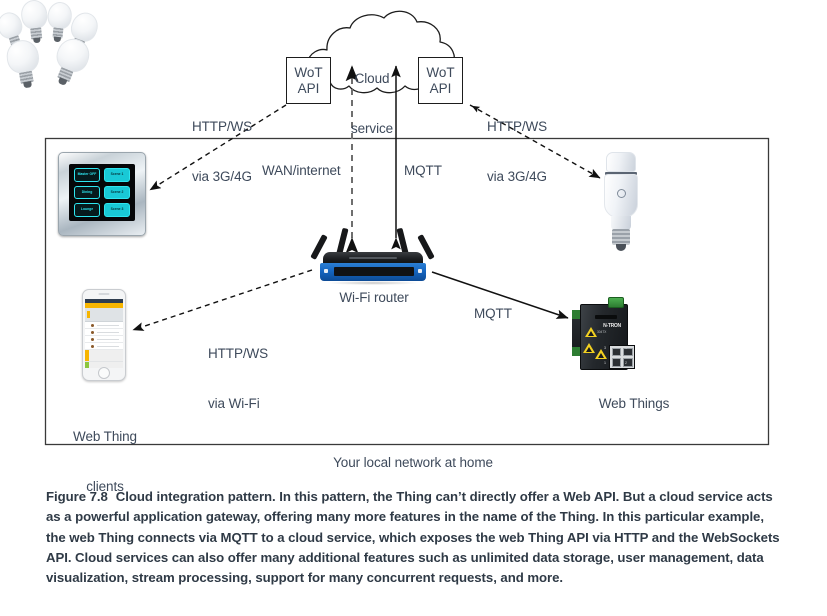  Describe the element at coordinates (222, 152) in the screenshot. I see `left-uplink-label: HTTP/WS via 3G/4G` at that location.